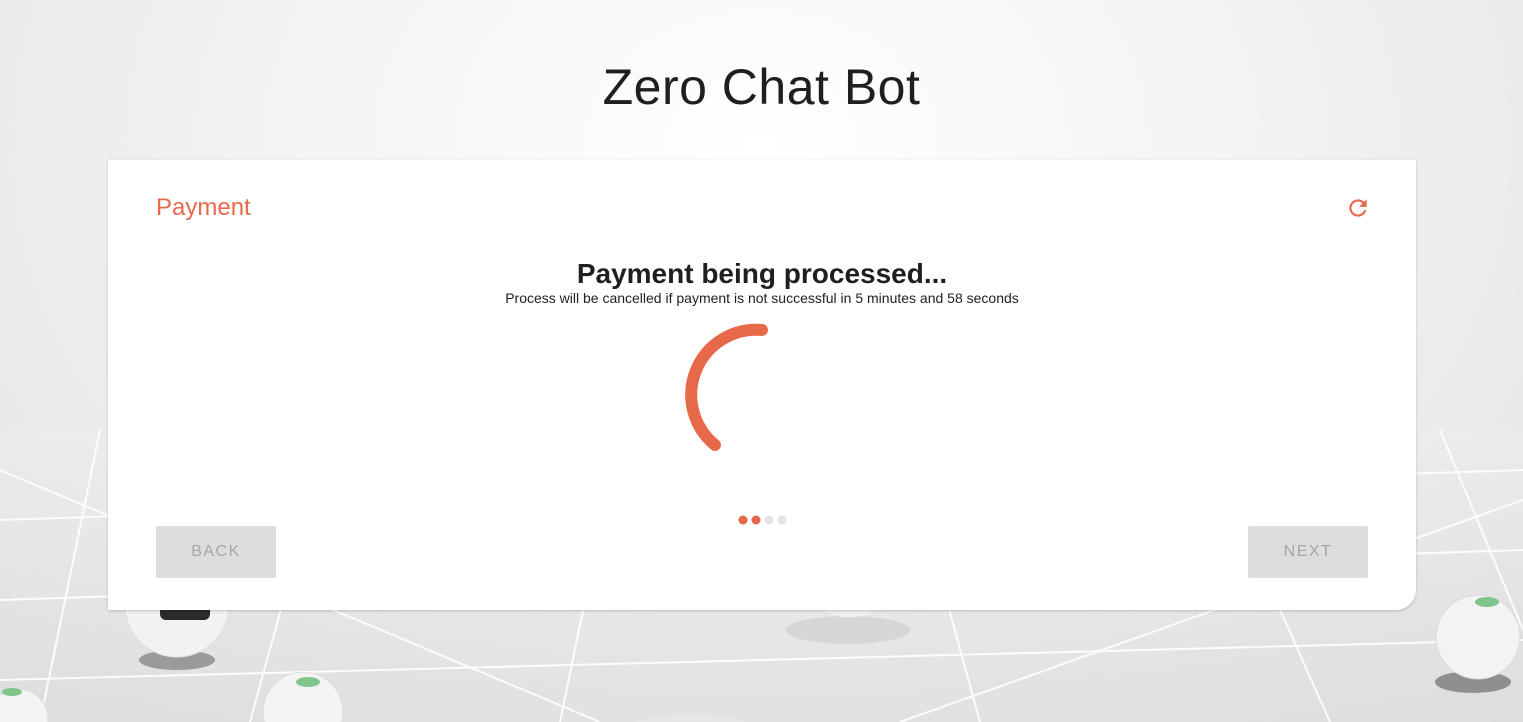  What do you see at coordinates (1308, 552) in the screenshot?
I see `next-button: Next` at bounding box center [1308, 552].